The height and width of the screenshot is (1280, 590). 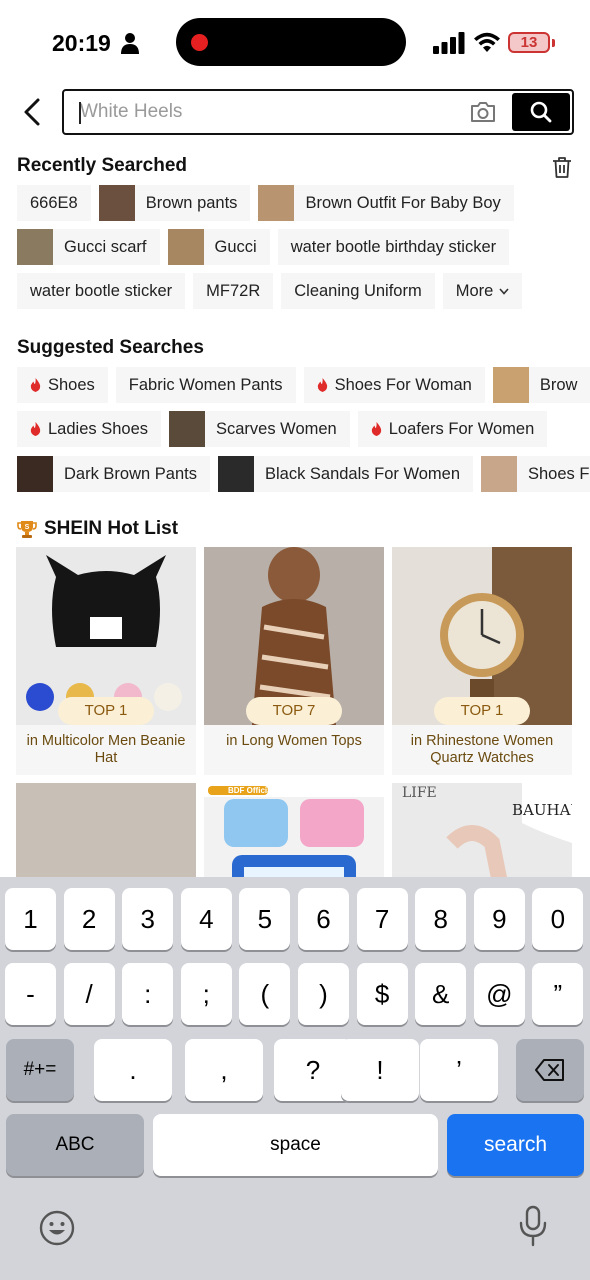 I want to click on key-punctuation: ., so click(x=133, y=1070).